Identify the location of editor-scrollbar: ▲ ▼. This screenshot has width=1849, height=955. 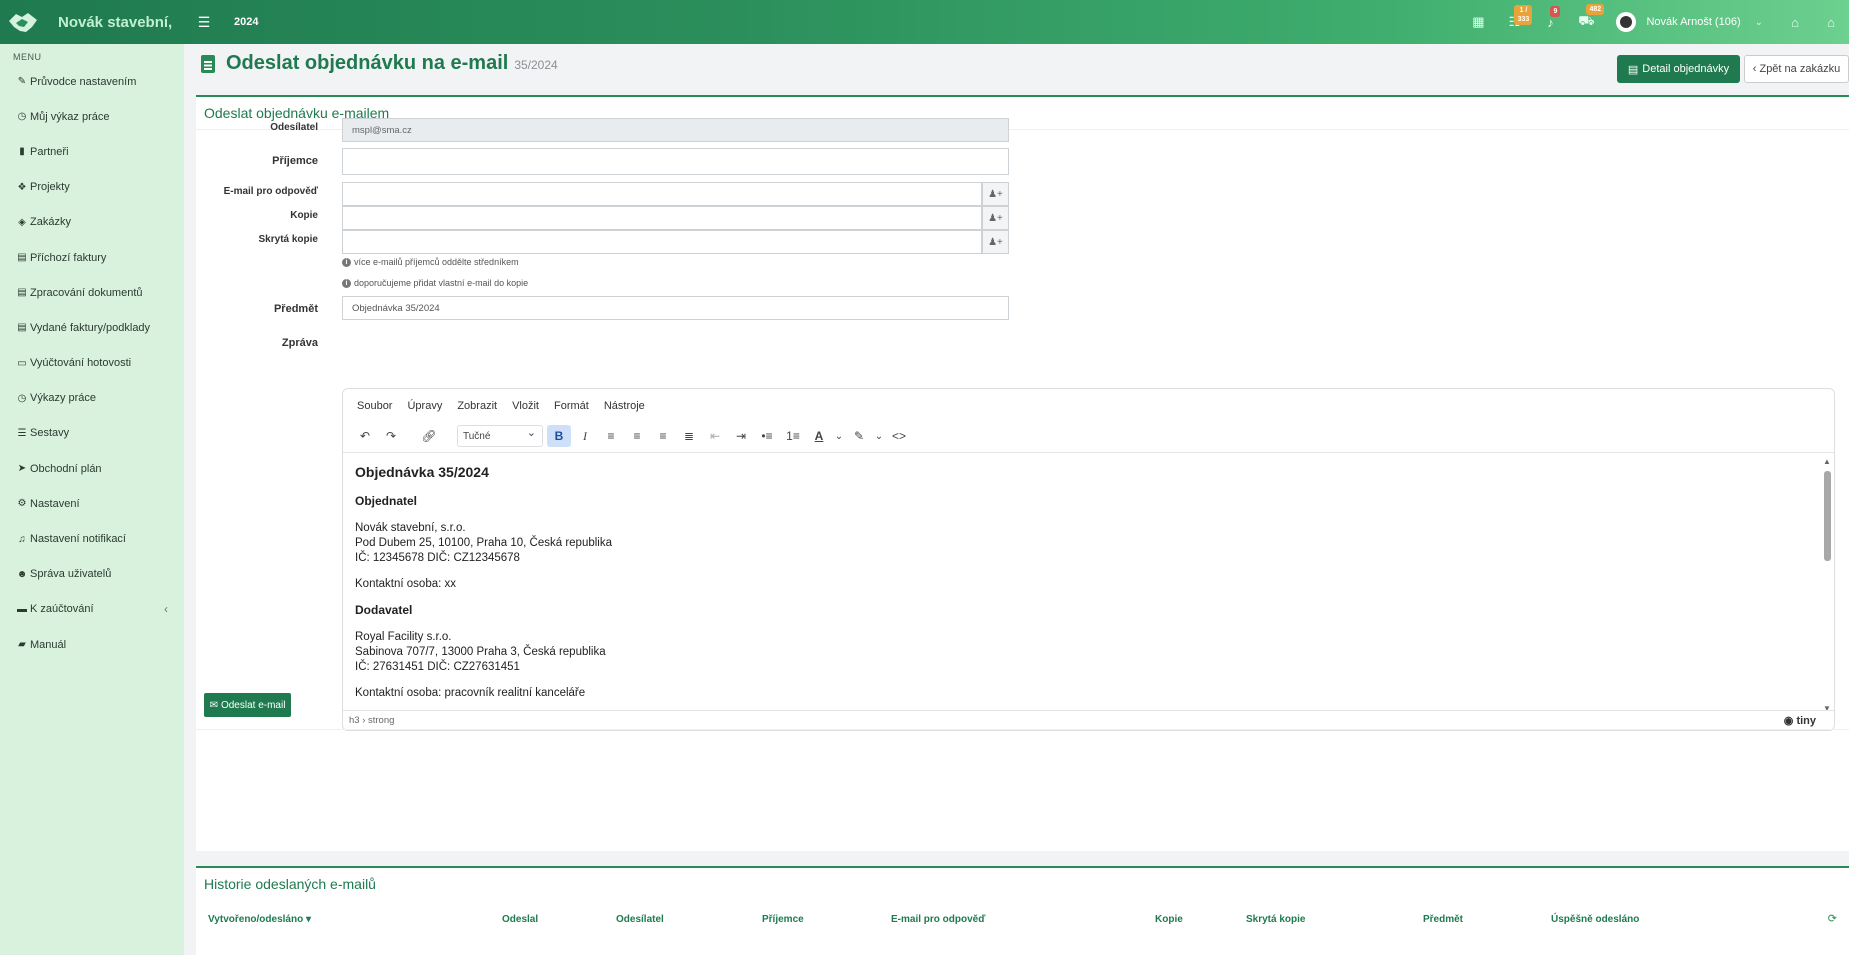
(1827, 585).